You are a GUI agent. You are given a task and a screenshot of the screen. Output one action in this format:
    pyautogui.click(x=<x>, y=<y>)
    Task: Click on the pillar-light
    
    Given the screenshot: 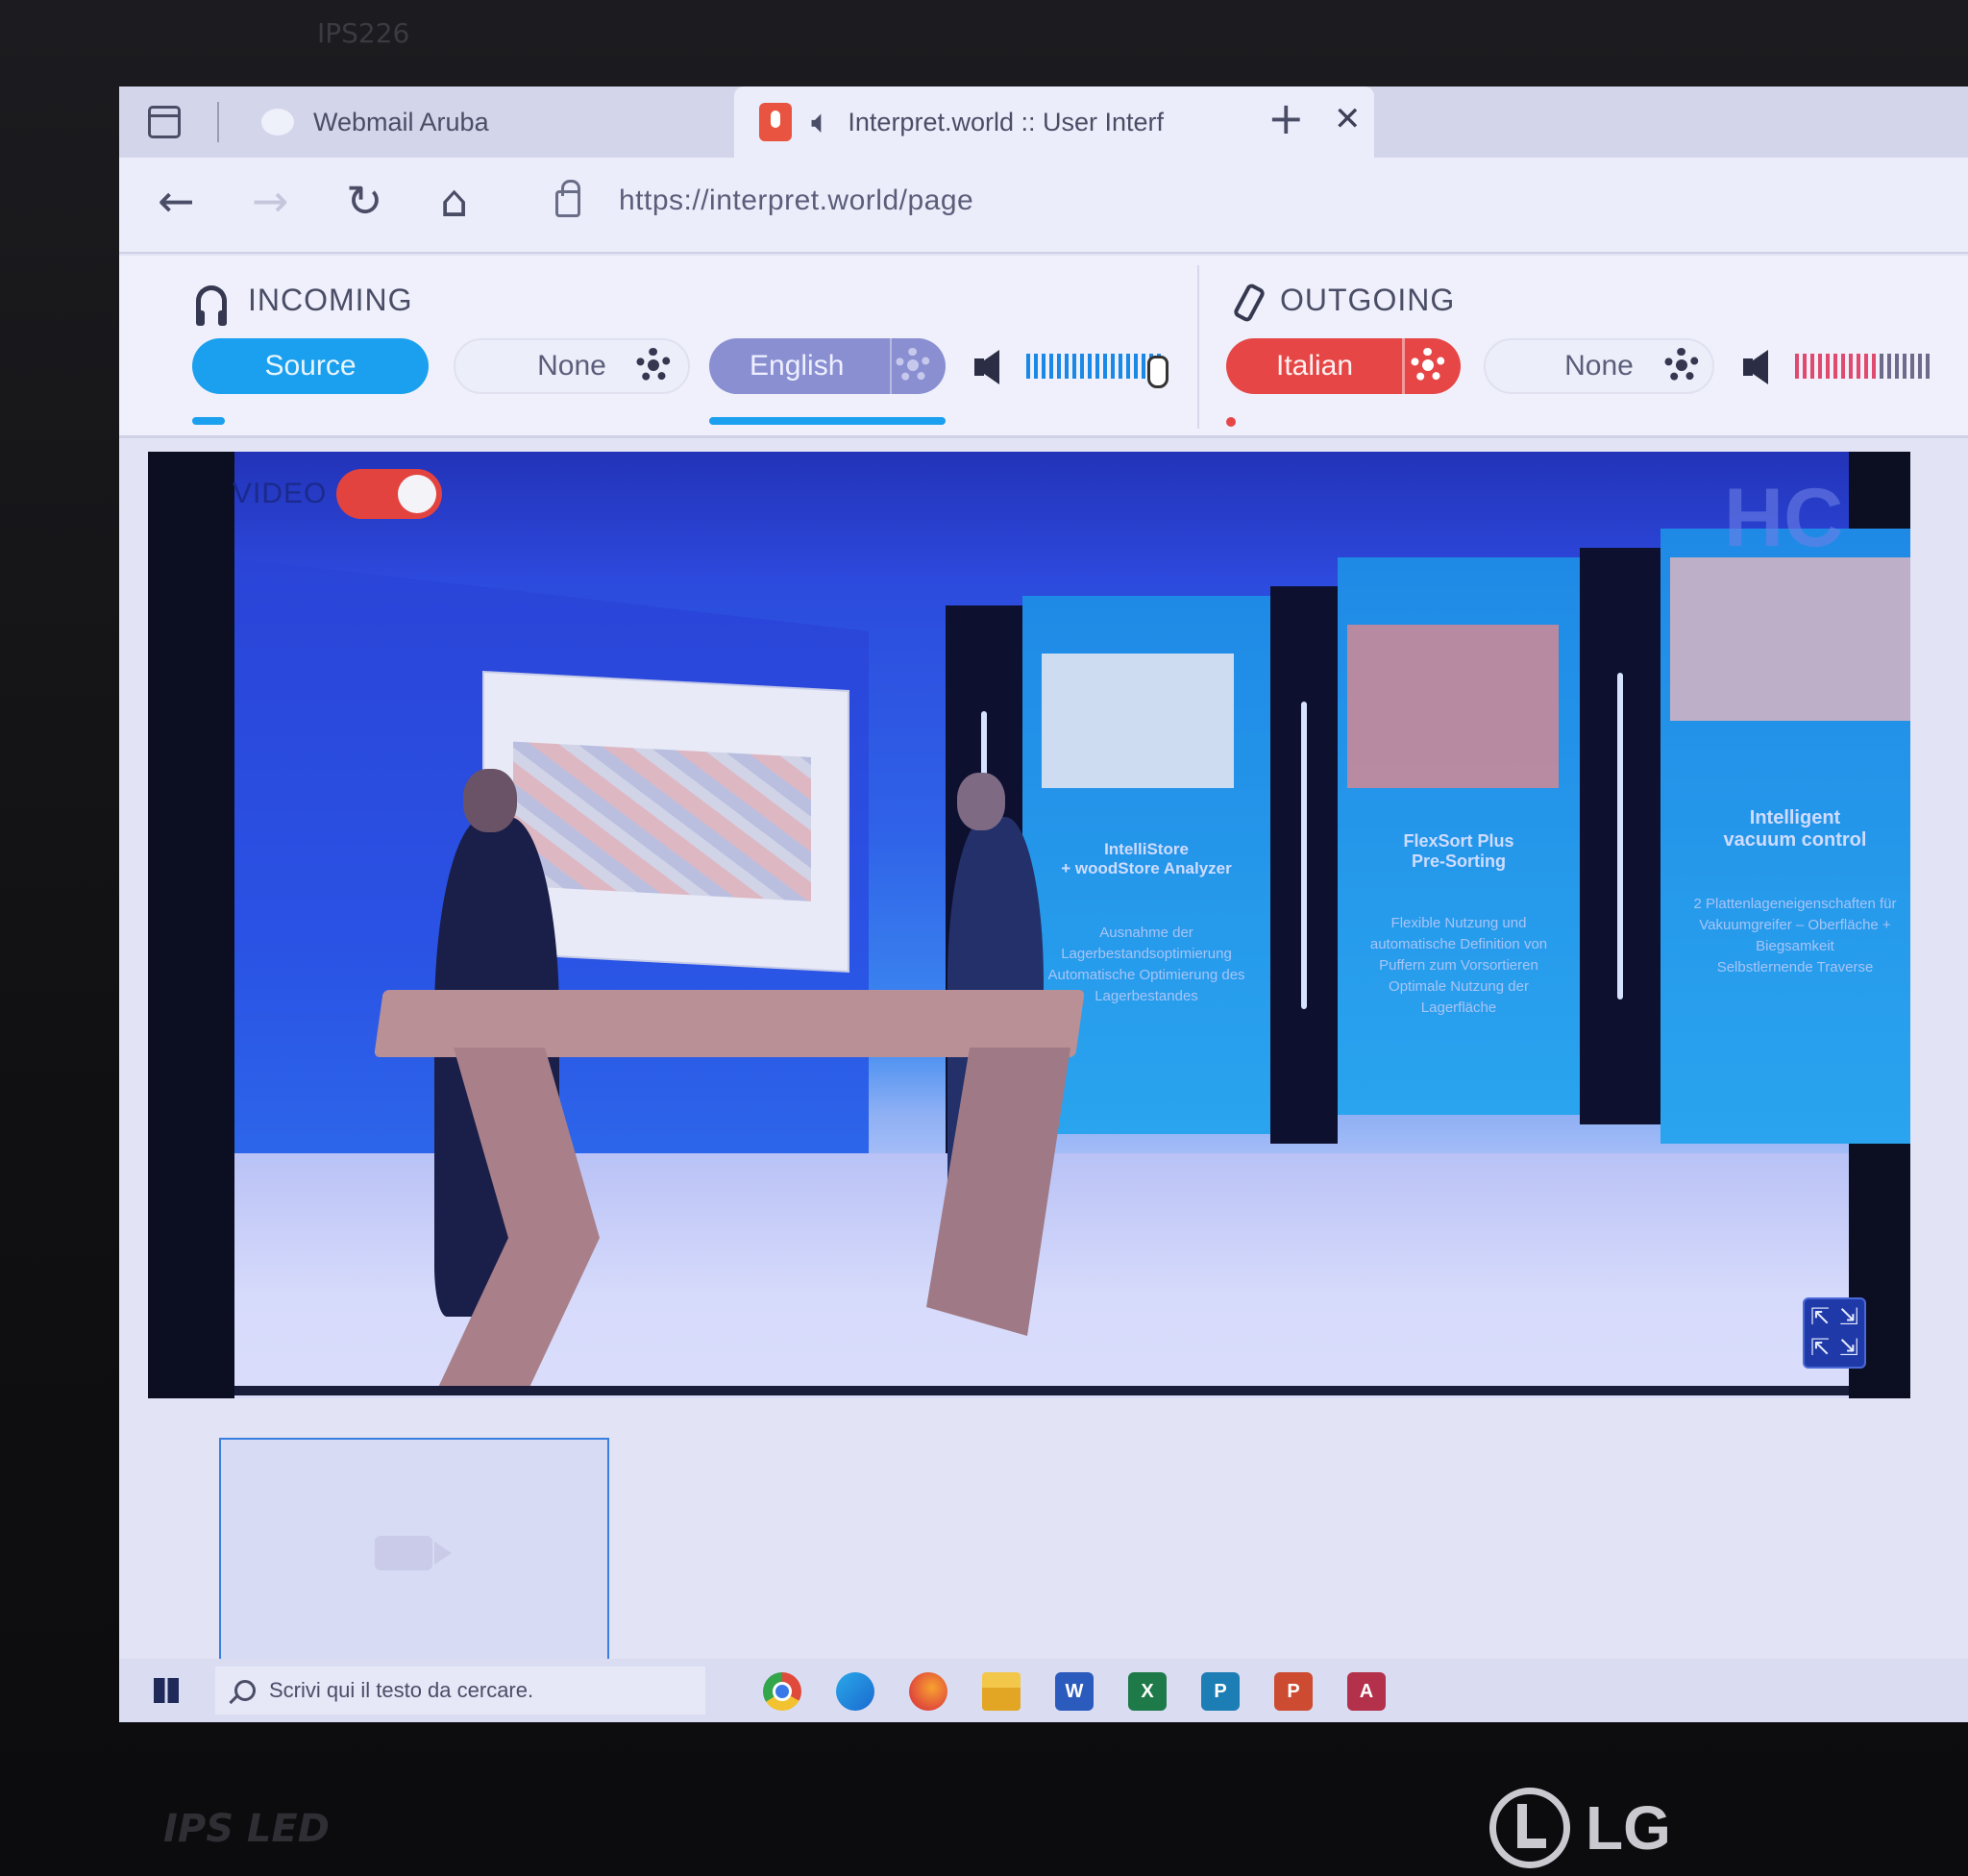 What is the action you would take?
    pyautogui.click(x=1620, y=837)
    